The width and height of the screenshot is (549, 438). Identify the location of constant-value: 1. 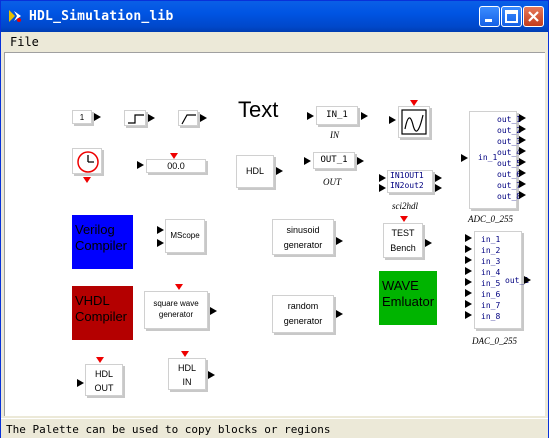
(82, 117).